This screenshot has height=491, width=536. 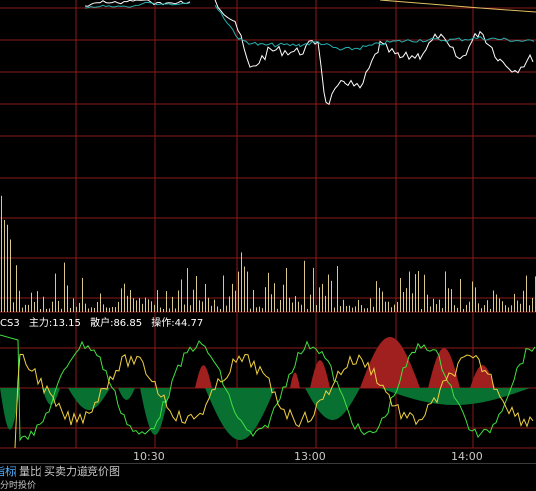 I want to click on time-label-1400: 14:00, so click(x=467, y=456).